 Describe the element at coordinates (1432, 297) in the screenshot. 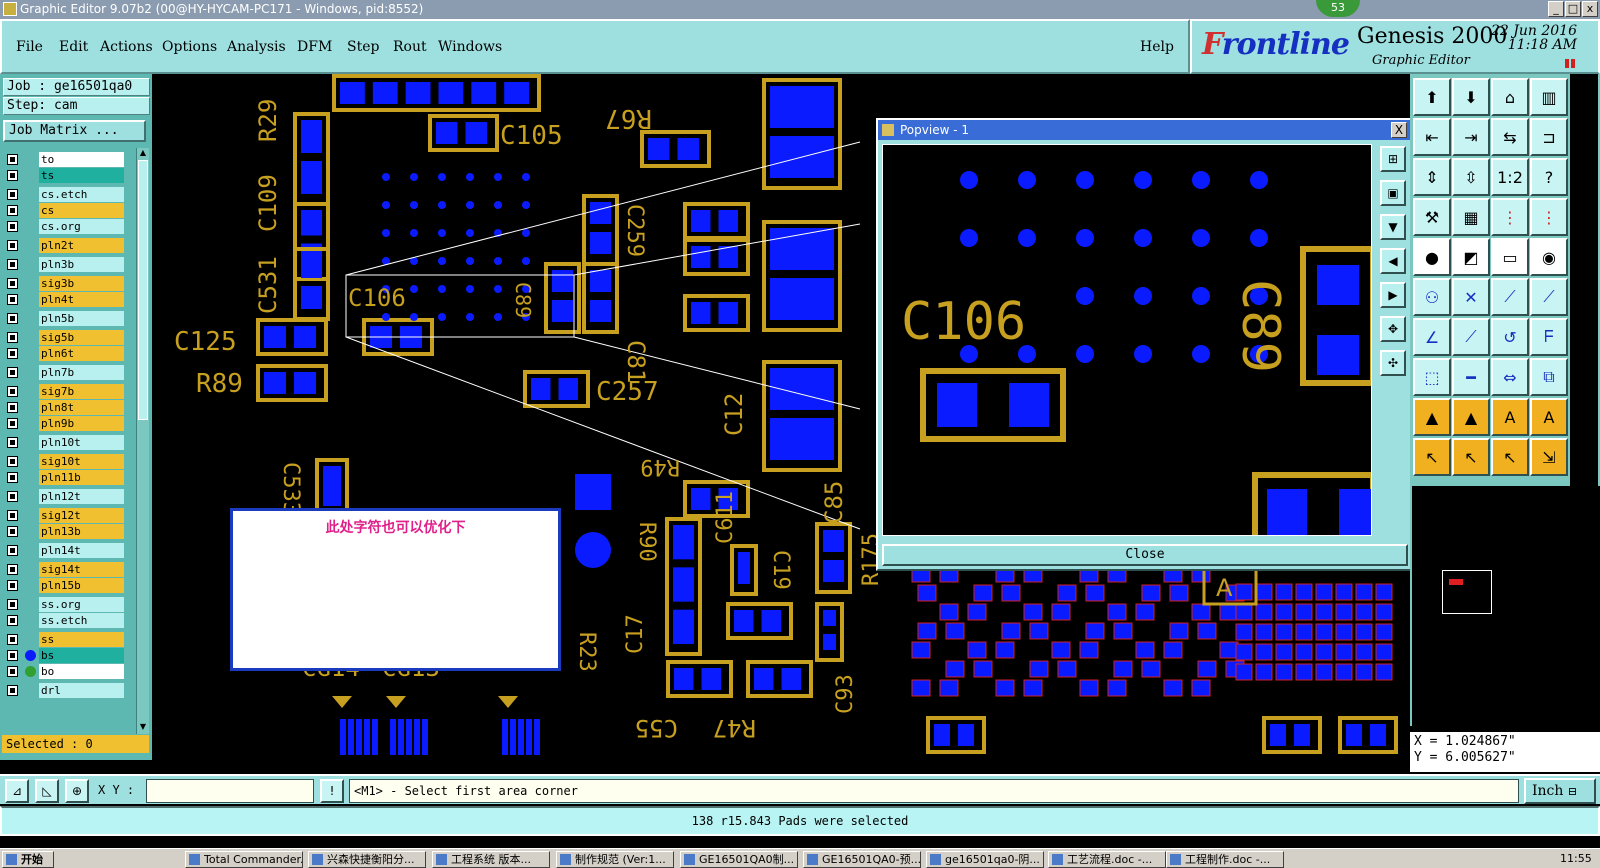

I see `net-icon: ⚇` at that location.